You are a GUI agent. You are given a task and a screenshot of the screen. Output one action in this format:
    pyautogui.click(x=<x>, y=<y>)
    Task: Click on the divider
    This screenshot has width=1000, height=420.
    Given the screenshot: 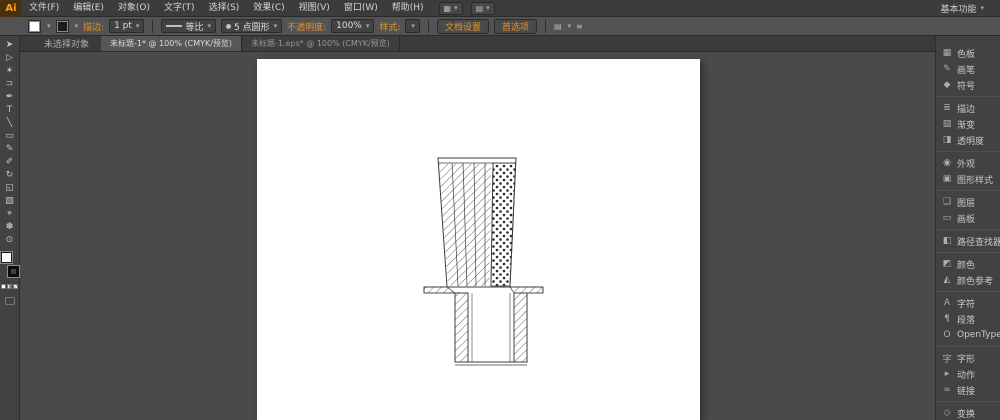 What is the action you would take?
    pyautogui.click(x=968, y=151)
    